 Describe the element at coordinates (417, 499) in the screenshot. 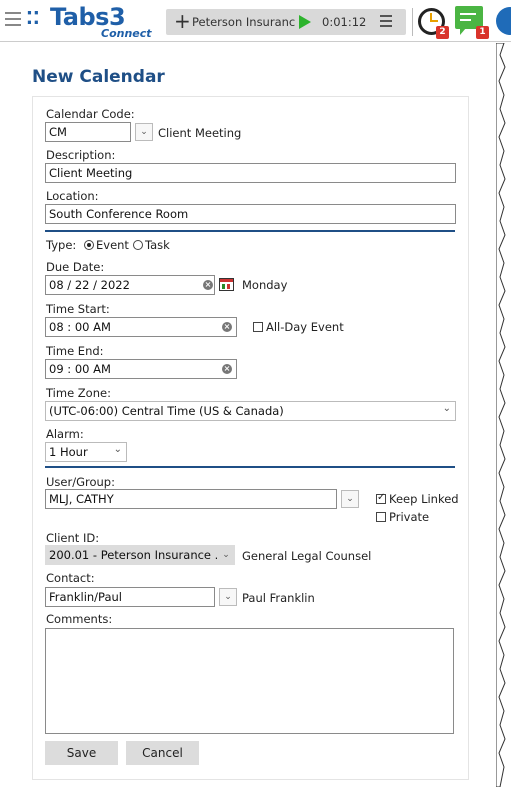

I see `keep-linked-checkbox: Keep Linked` at that location.